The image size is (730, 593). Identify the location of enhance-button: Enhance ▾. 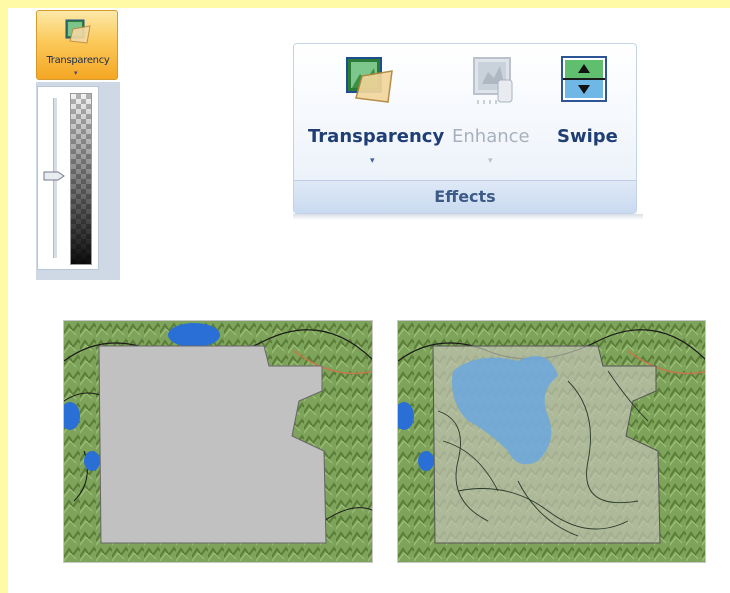
(498, 109).